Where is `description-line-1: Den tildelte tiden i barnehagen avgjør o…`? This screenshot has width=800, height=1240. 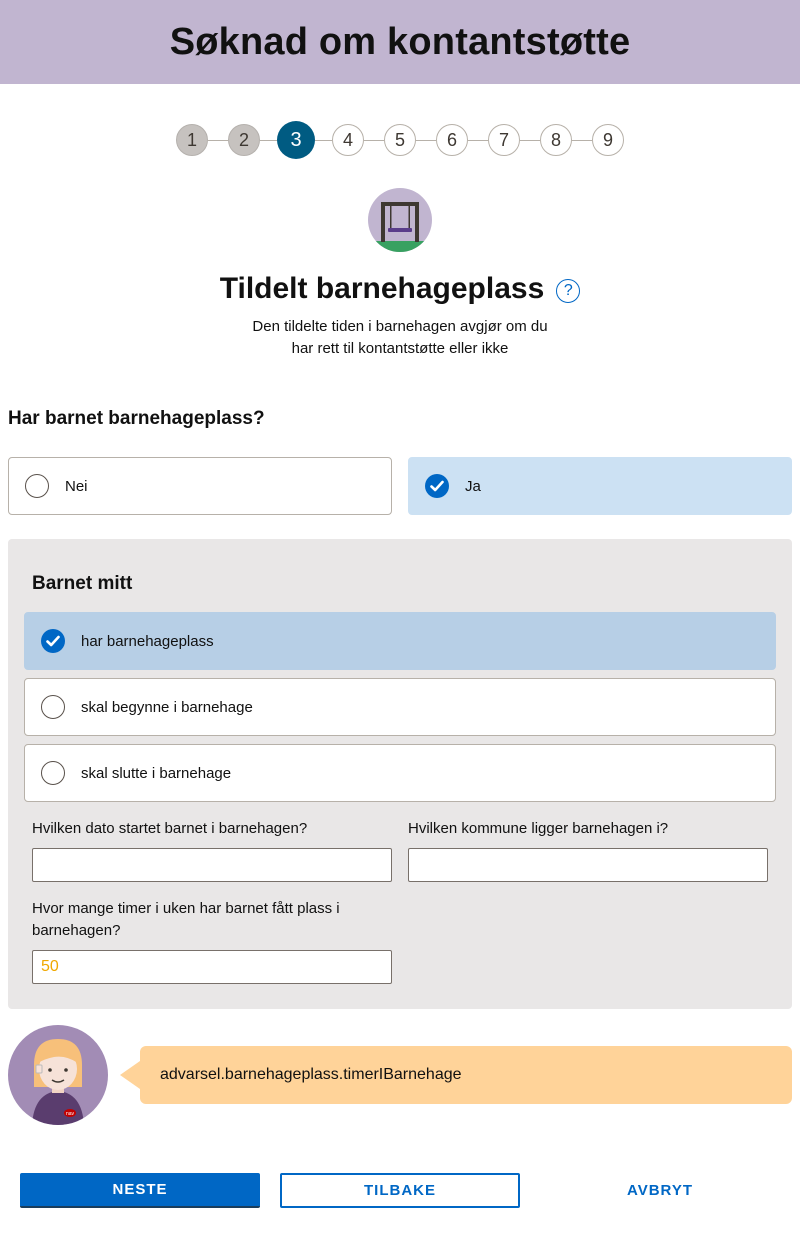 description-line-1: Den tildelte tiden i barnehagen avgjør o… is located at coordinates (400, 326).